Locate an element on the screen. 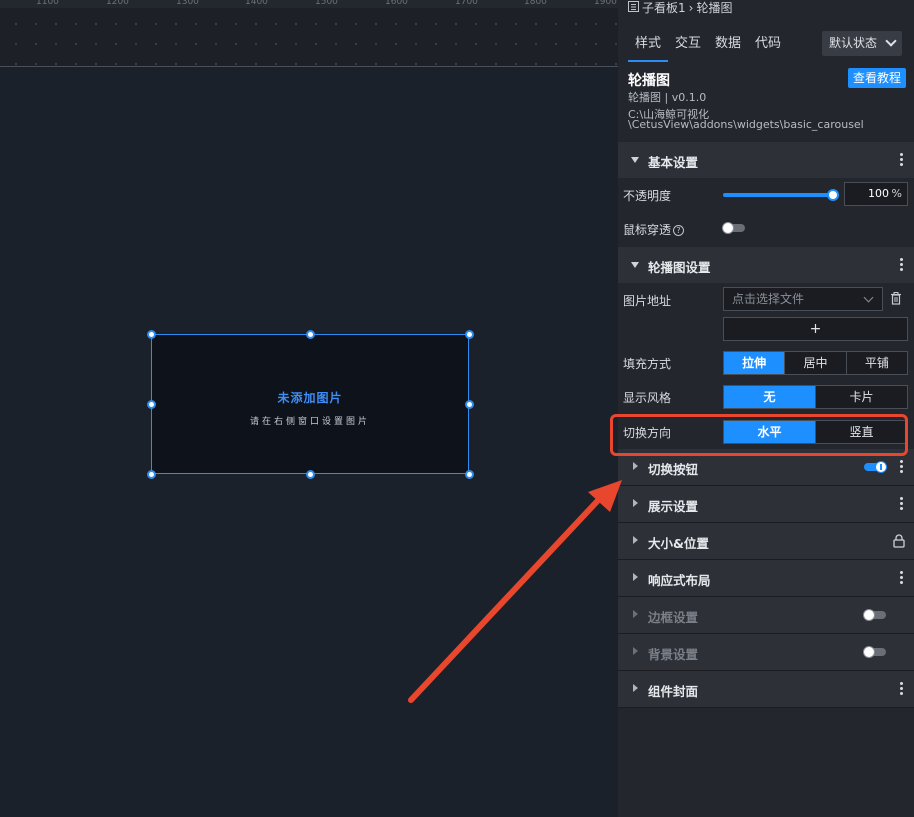  section-component-cover: 组件封面 is located at coordinates (766, 689).